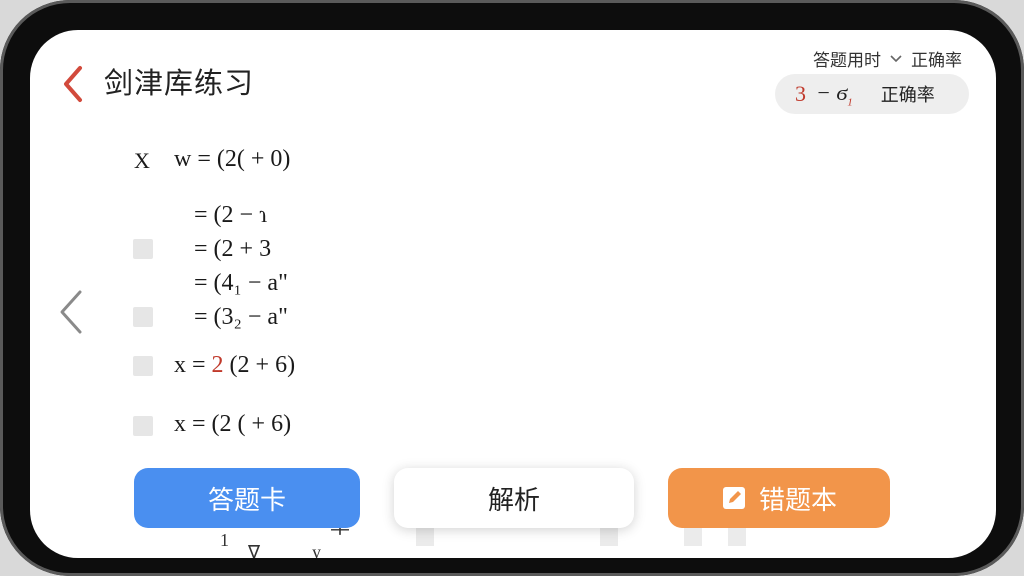 The image size is (1024, 576). I want to click on accuracy-label: 正确率, so click(936, 61).